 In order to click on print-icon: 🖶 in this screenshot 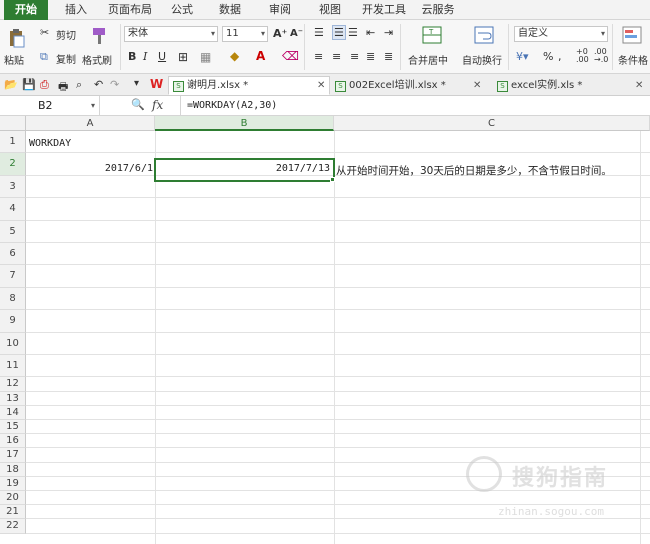, I will do `click(63, 87)`.